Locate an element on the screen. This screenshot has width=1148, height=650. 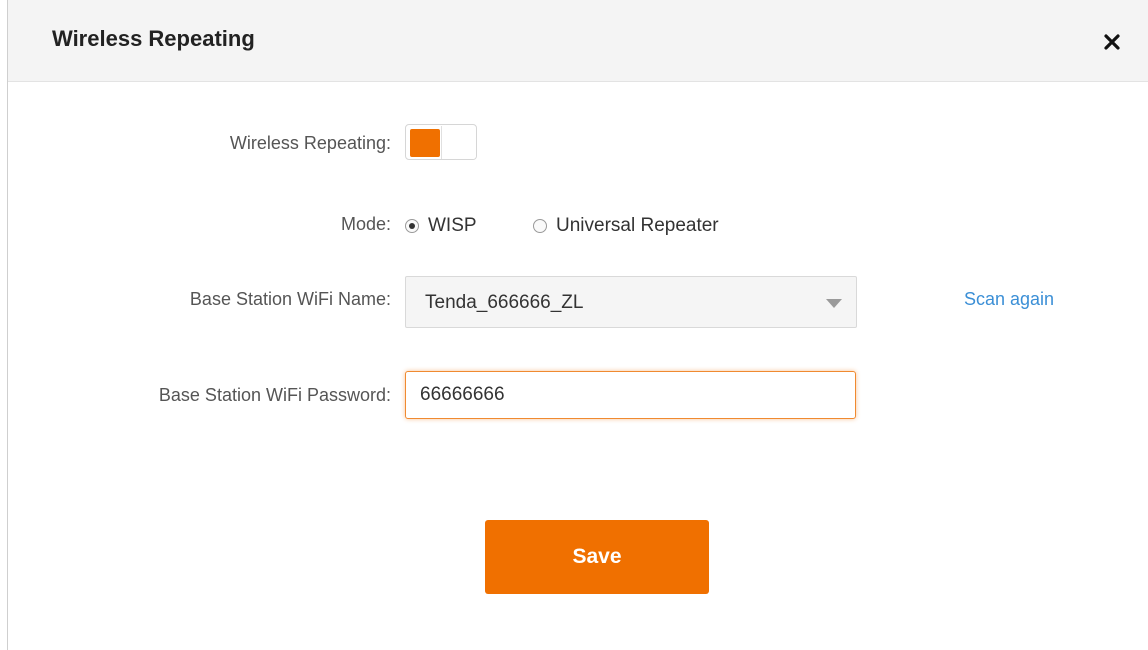
mode-option-wisp-label: WISP is located at coordinates (452, 225).